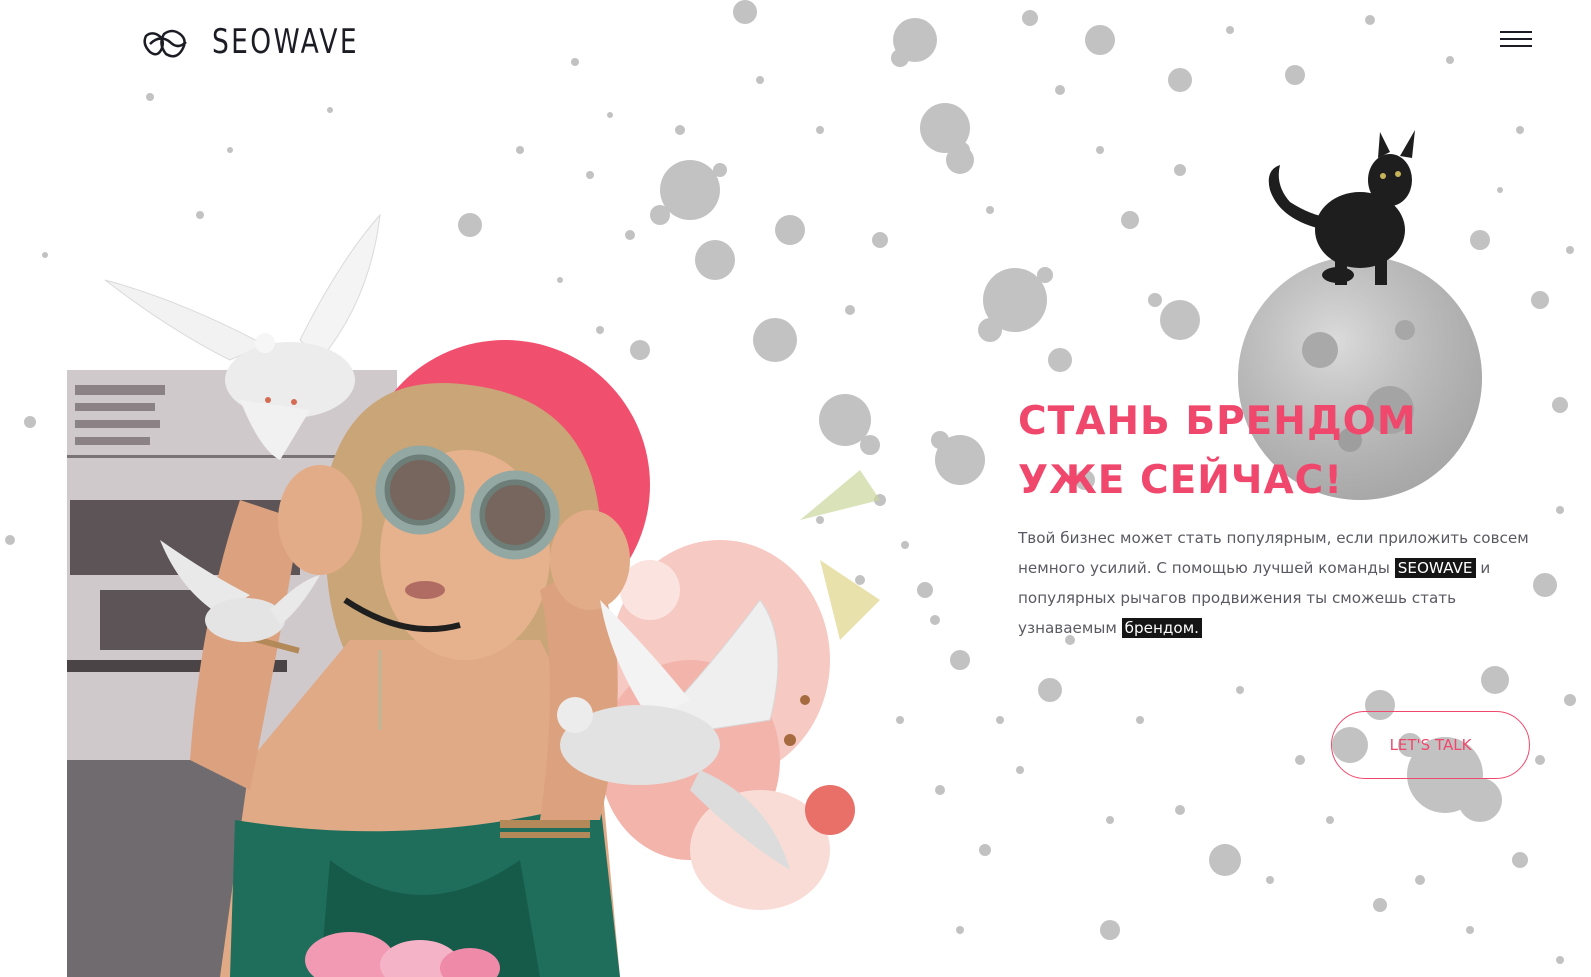 The height and width of the screenshot is (977, 1591). What do you see at coordinates (1430, 745) in the screenshot?
I see `lets-talk-button: LET'S TALK` at bounding box center [1430, 745].